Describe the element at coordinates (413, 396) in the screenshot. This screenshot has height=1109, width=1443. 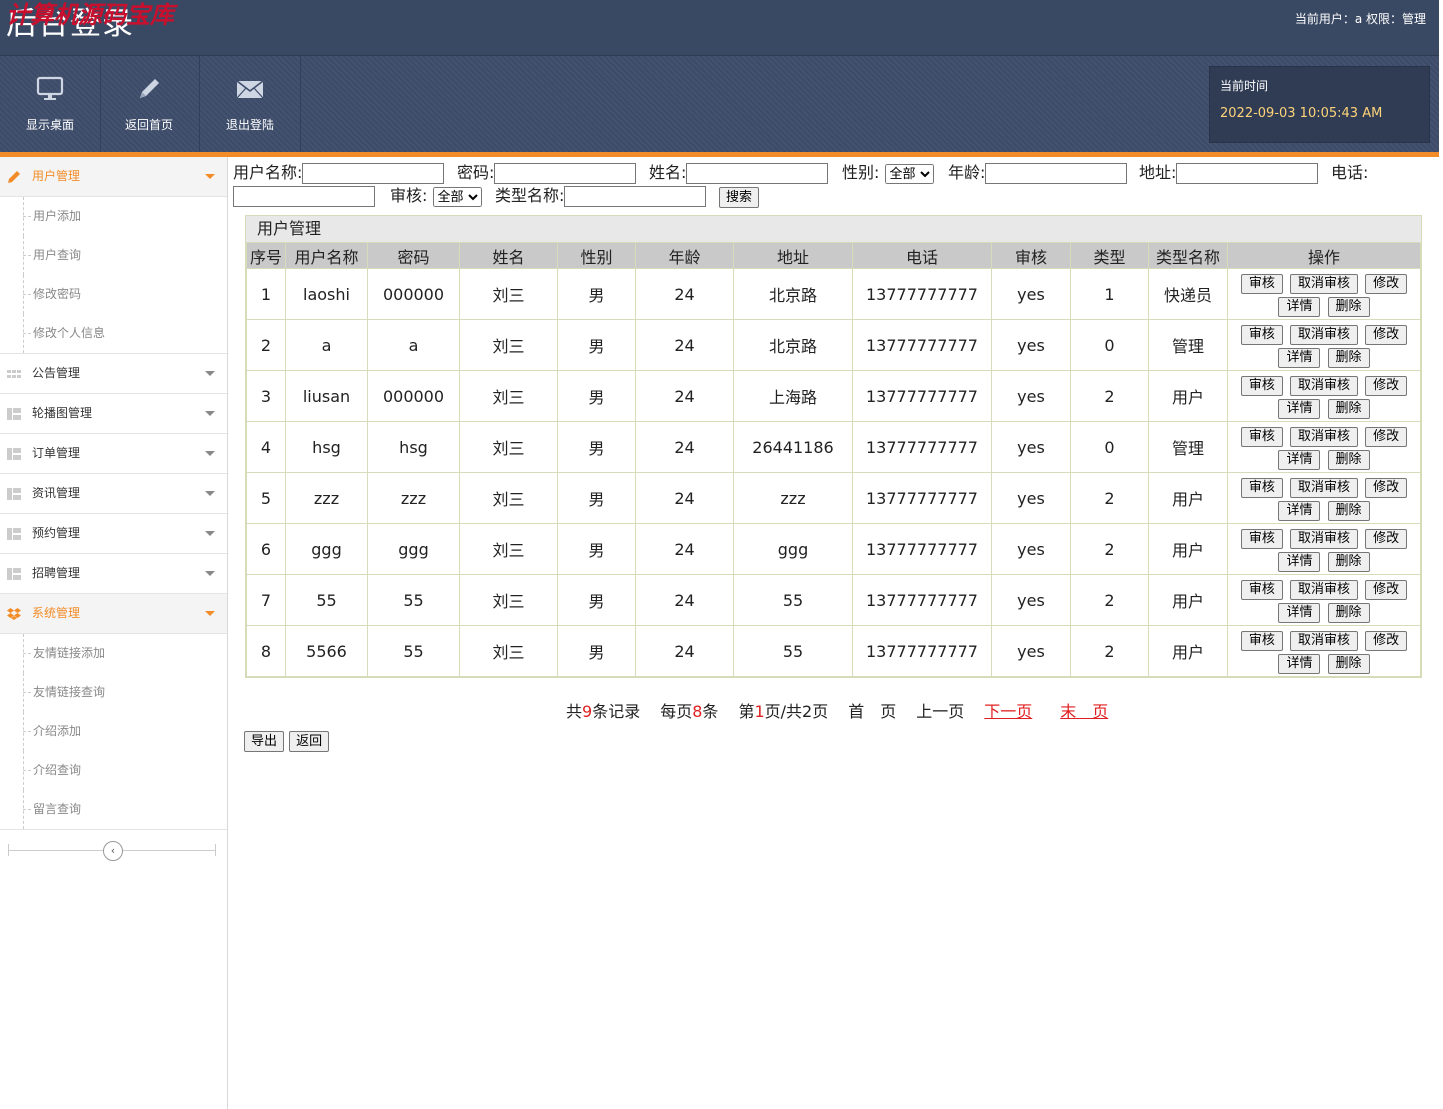
I see `cell-password: 000000` at that location.